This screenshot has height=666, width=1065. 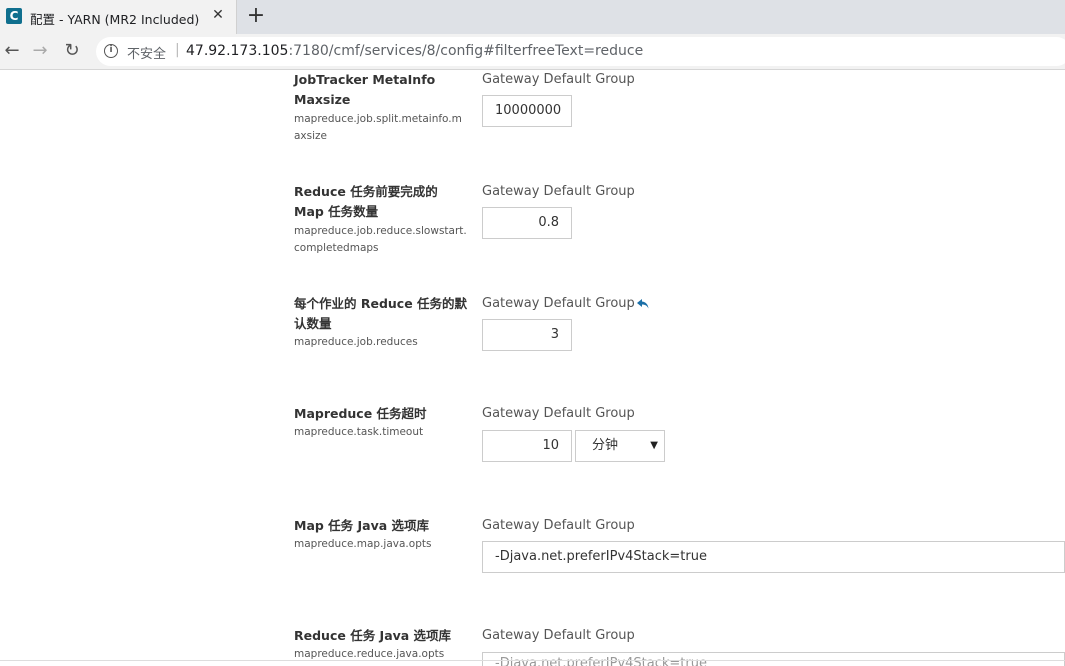 What do you see at coordinates (381, 313) in the screenshot?
I see `setting-title: 每个作业的 Reduce 任务的默认数量` at bounding box center [381, 313].